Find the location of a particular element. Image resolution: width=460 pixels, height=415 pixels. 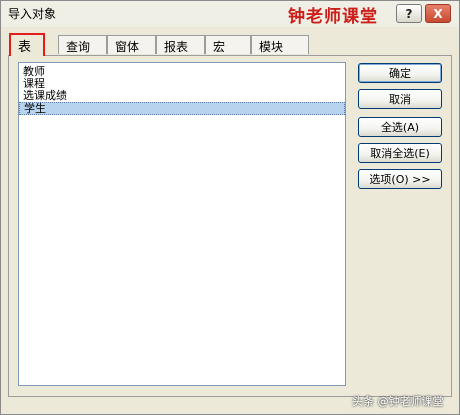

tab-tables: 表 is located at coordinates (27, 44).